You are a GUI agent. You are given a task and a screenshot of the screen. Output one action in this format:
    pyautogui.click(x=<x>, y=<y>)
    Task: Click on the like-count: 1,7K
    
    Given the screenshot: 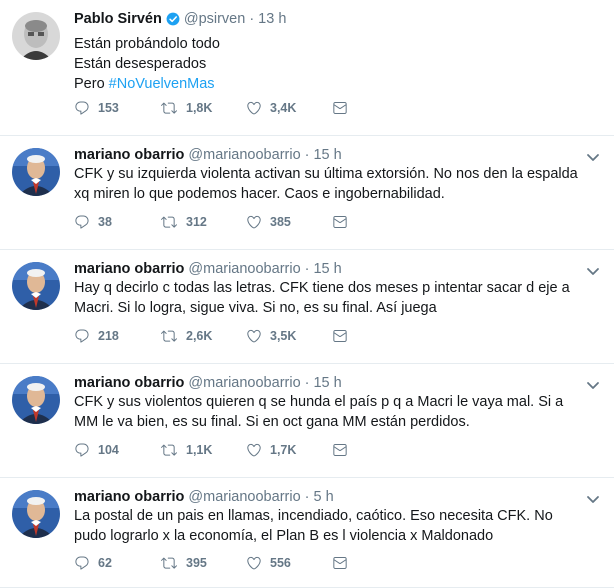 What is the action you would take?
    pyautogui.click(x=283, y=450)
    